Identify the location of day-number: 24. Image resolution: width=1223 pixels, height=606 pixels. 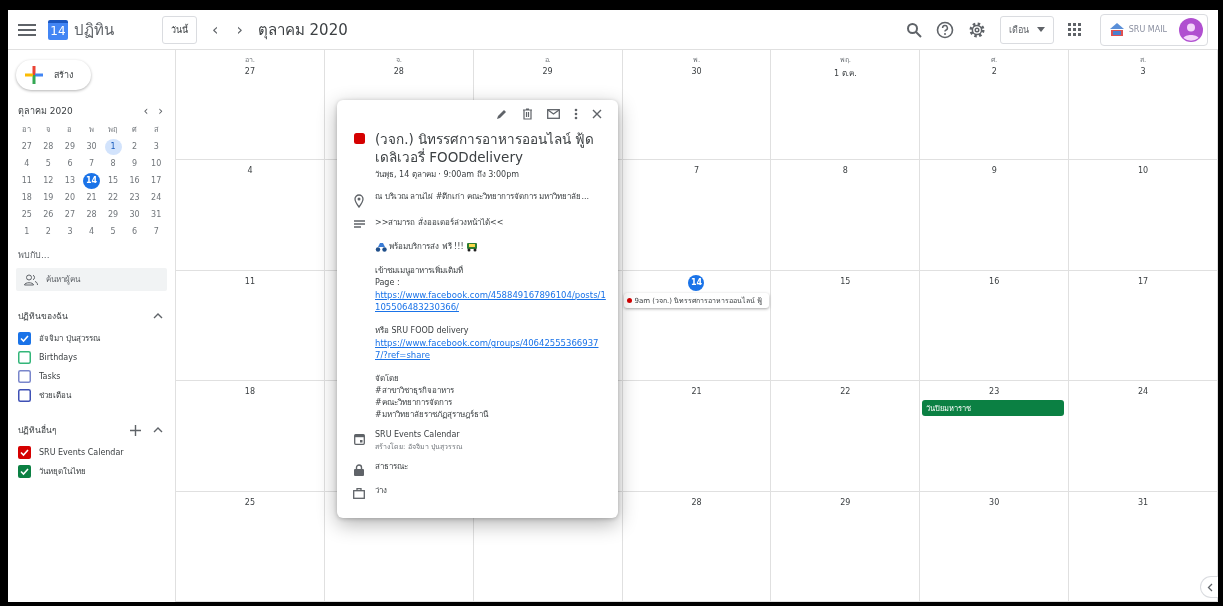
(1143, 392).